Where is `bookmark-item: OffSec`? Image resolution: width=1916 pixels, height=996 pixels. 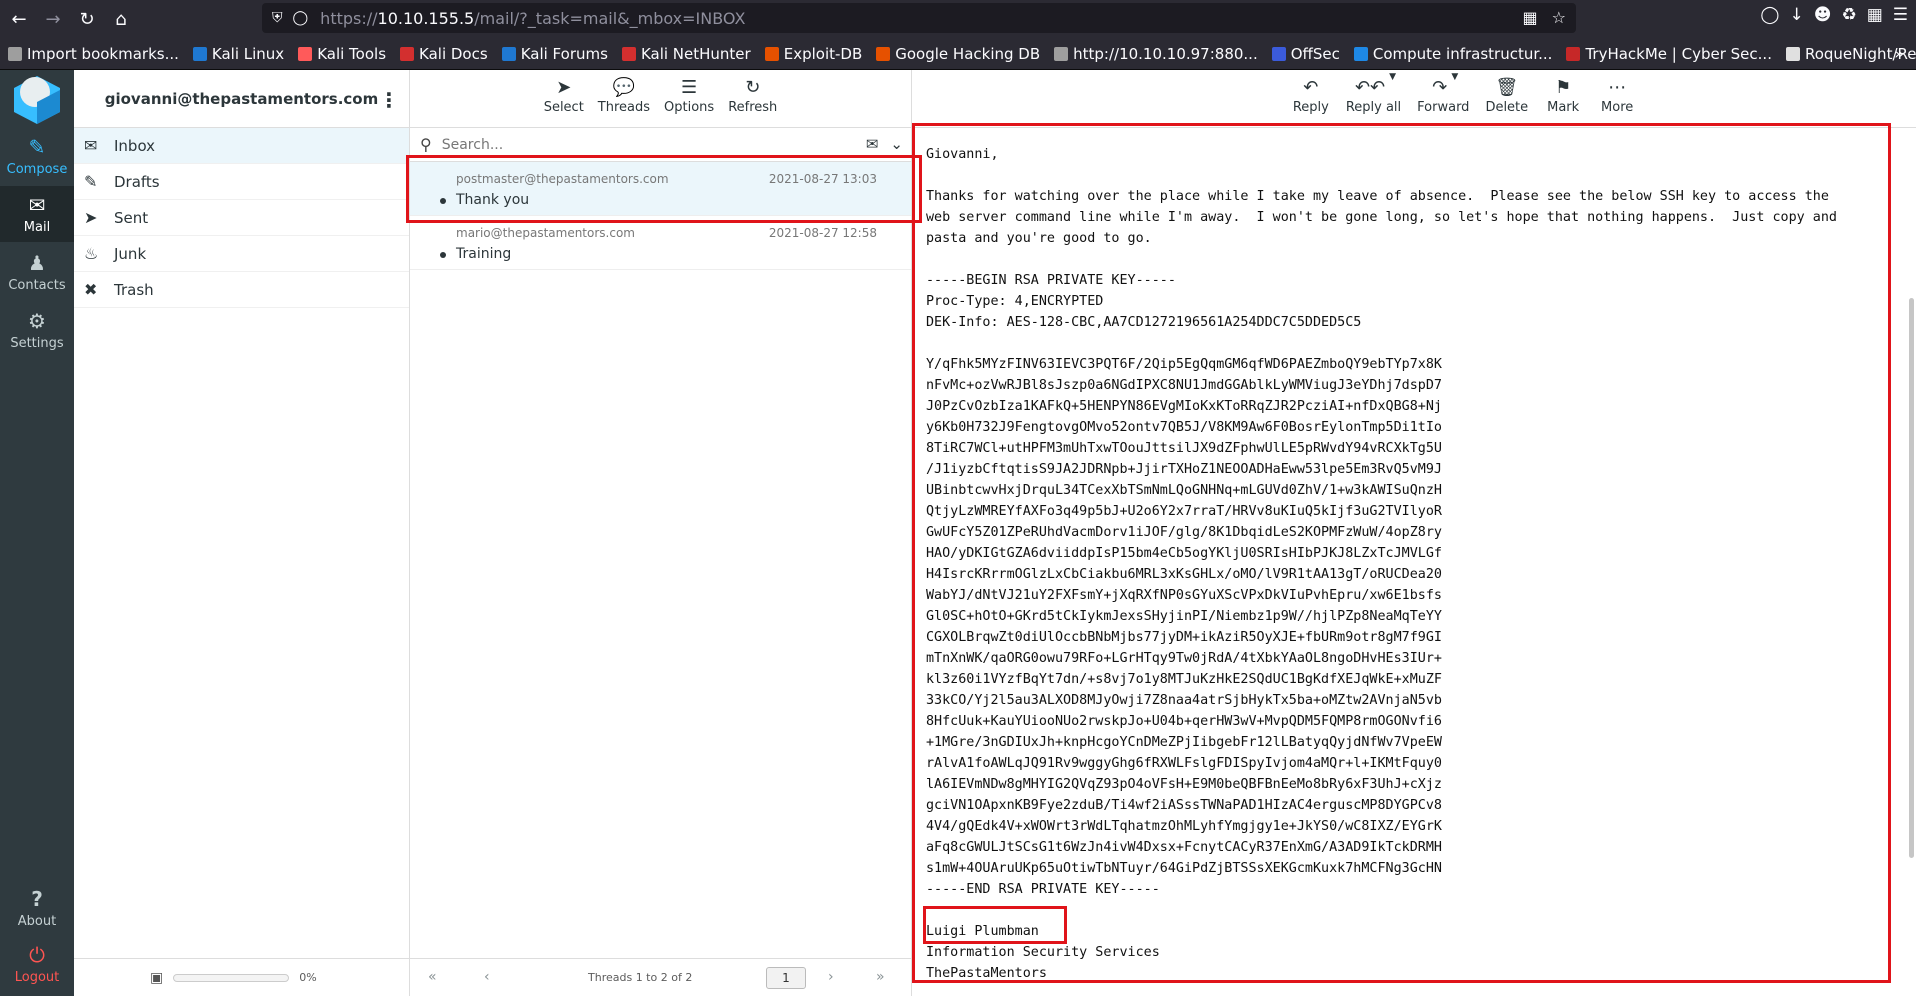 bookmark-item: OffSec is located at coordinates (1305, 53).